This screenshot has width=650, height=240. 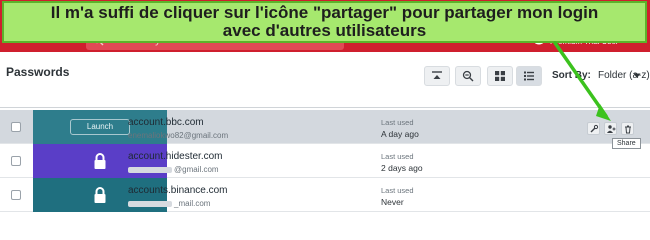 I want to click on annotation-line-2: avec d'autres utilisateurs, so click(x=324, y=30).